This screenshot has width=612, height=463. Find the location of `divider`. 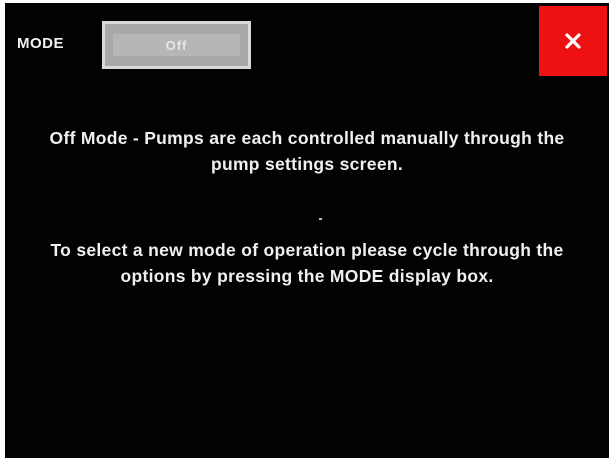

divider is located at coordinates (320, 219).